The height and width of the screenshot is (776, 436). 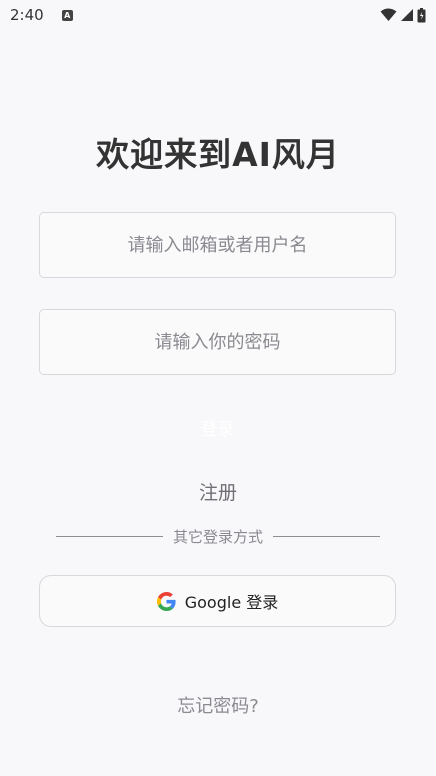 I want to click on password-field, so click(x=217, y=342).